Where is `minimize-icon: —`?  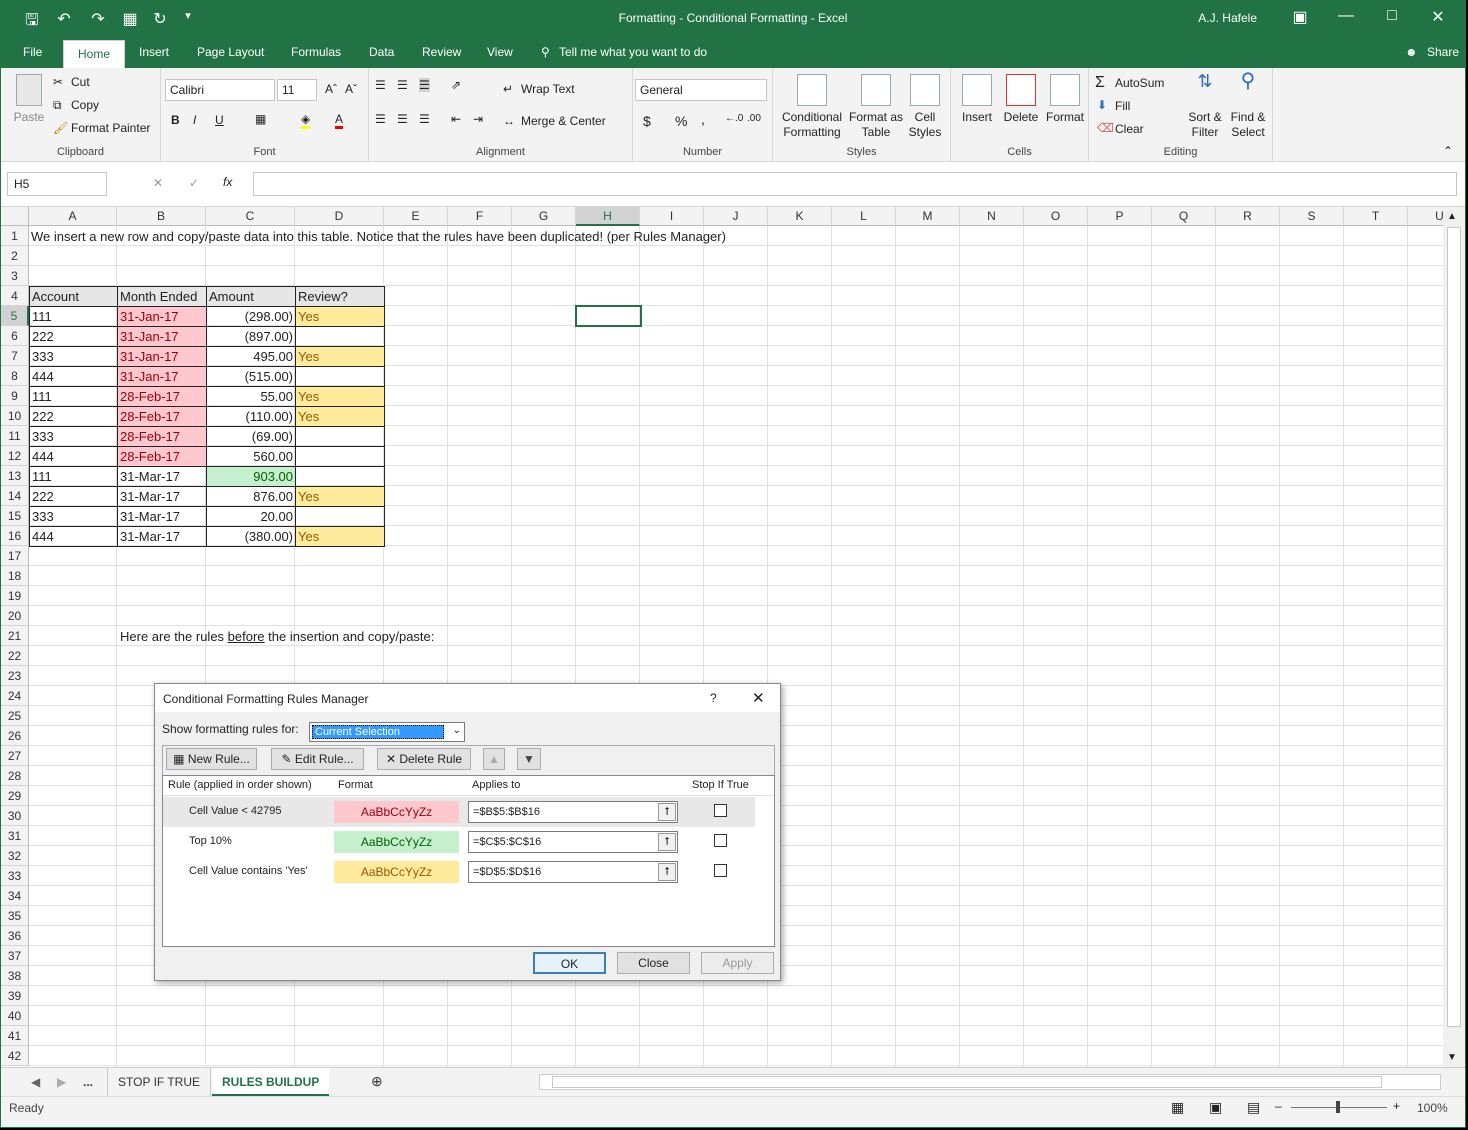
minimize-icon: — is located at coordinates (1346, 19).